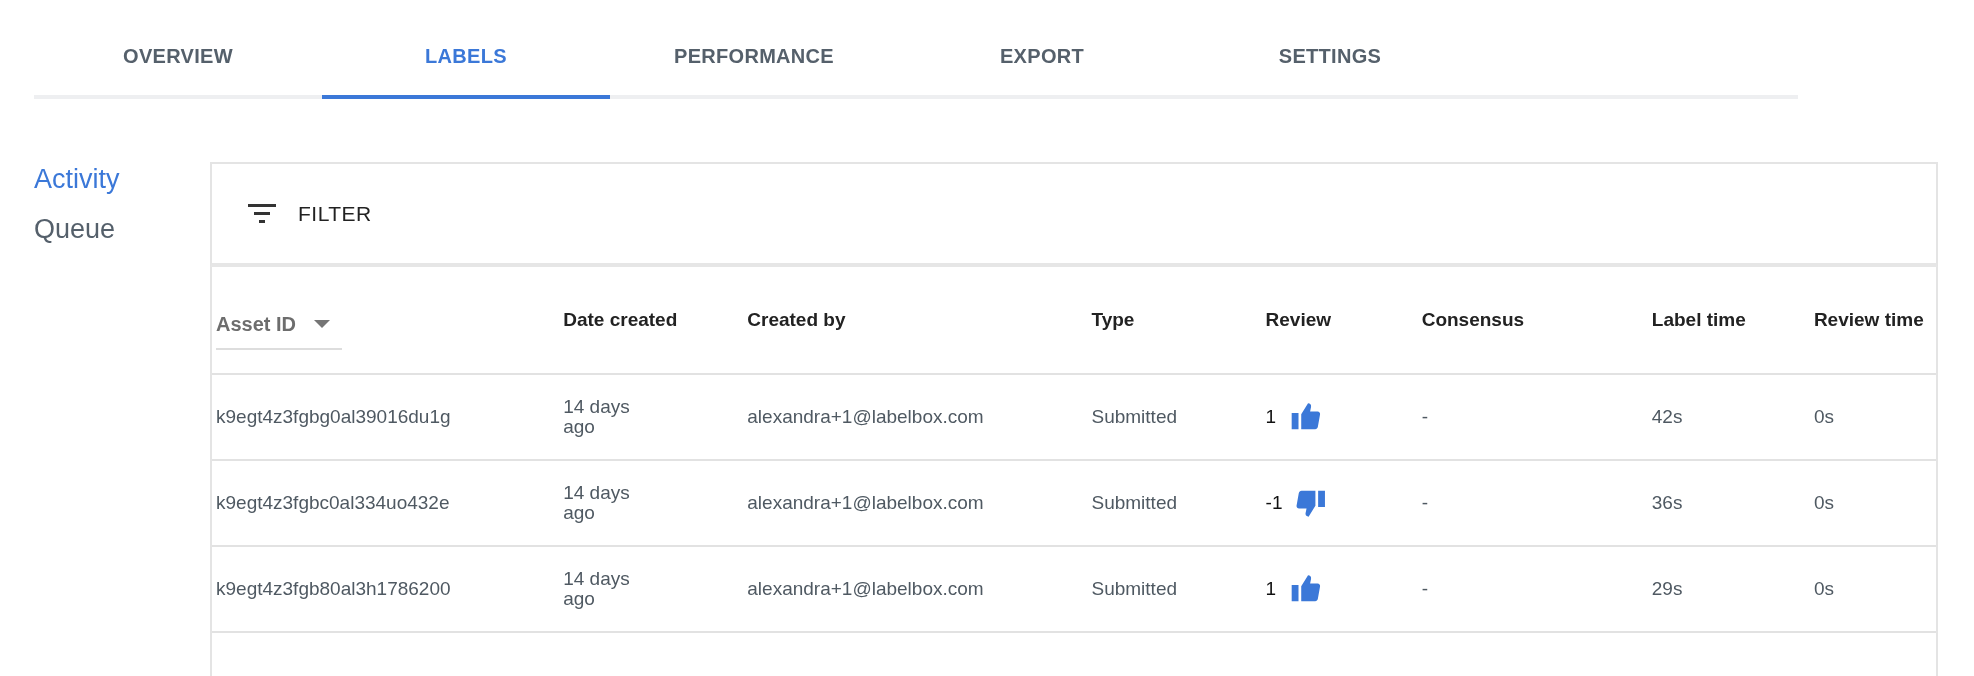  Describe the element at coordinates (796, 319) in the screenshot. I see `column-header: Created by` at that location.